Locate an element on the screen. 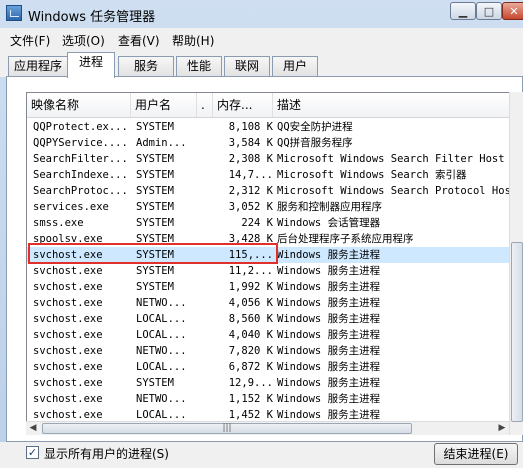  process-row: svchost.exe LOCAL... 4,040 K Windows 服务主进程 is located at coordinates (268, 335).